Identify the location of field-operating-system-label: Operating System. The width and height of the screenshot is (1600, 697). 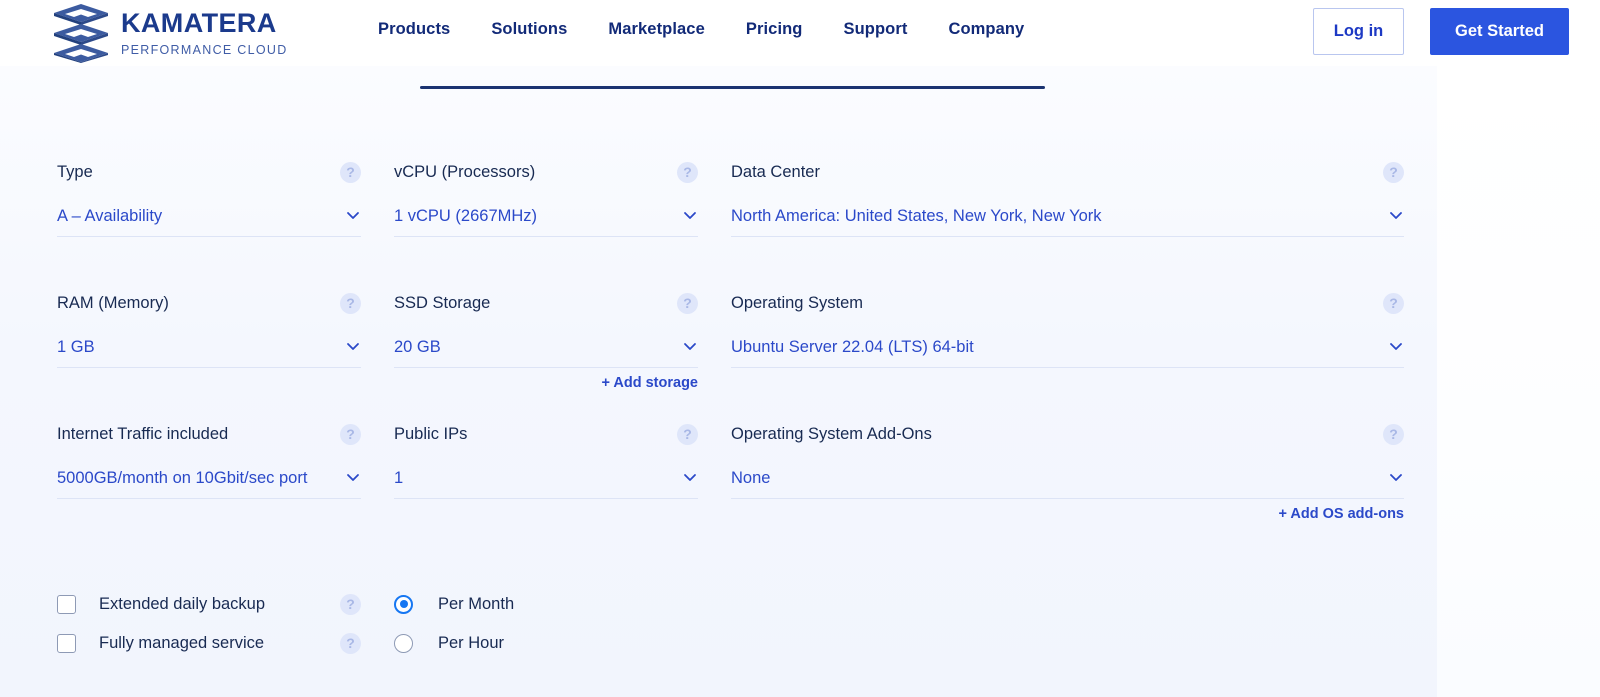
(797, 303).